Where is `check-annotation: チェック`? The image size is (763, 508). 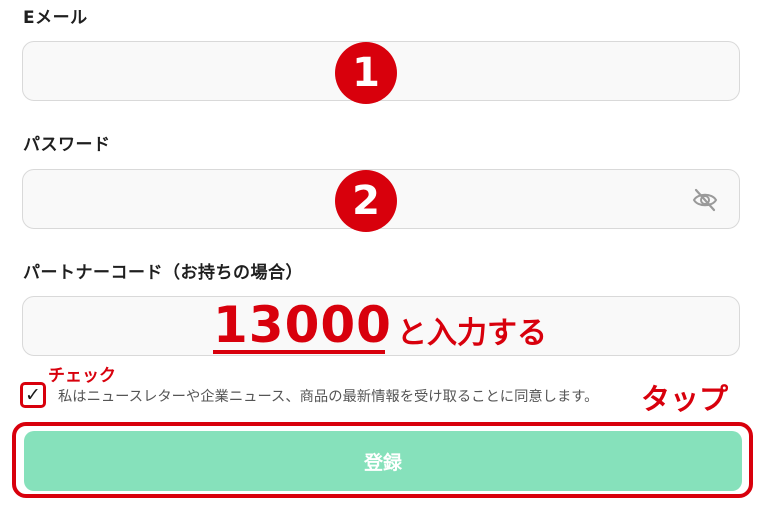 check-annotation: チェック is located at coordinates (82, 376).